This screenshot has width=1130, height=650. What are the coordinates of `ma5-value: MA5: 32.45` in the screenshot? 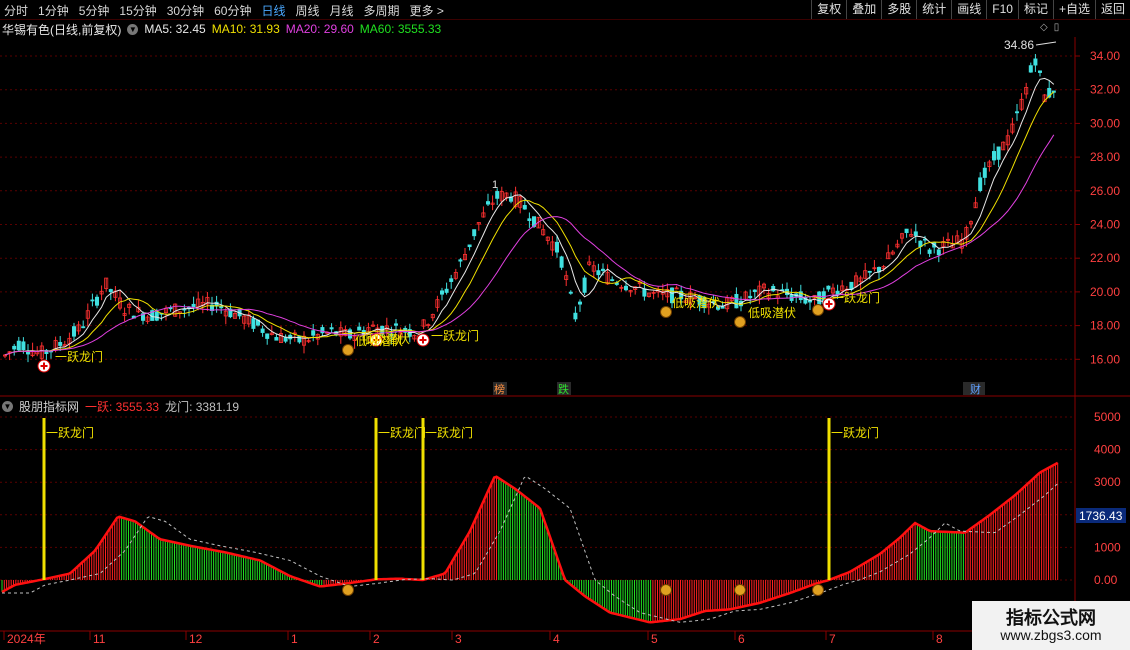 It's located at (175, 29).